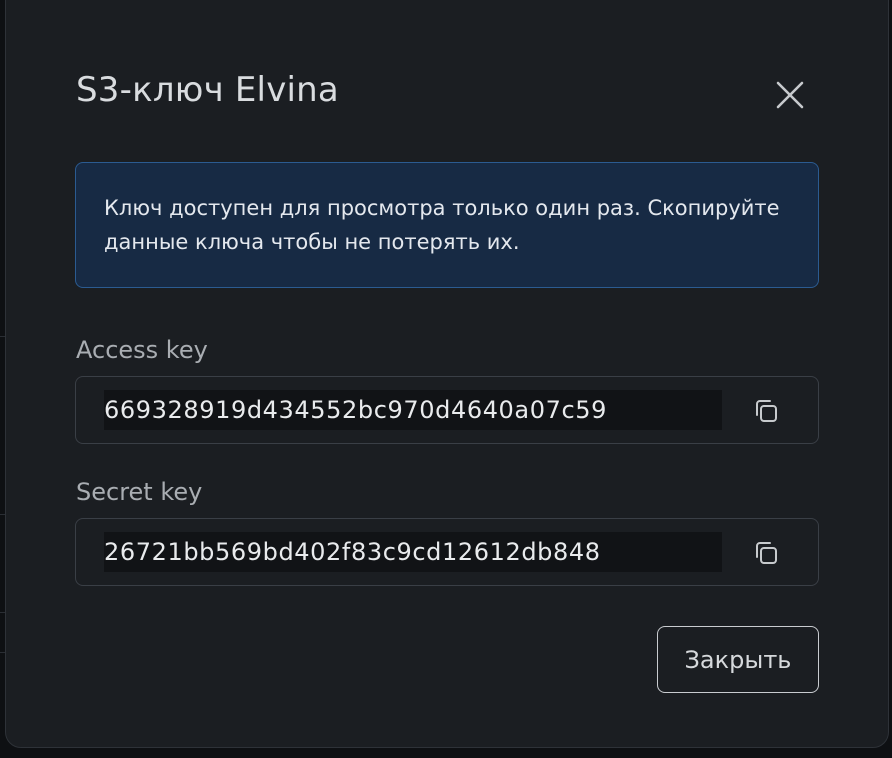 This screenshot has width=892, height=758. I want to click on access-key-field, so click(447, 410).